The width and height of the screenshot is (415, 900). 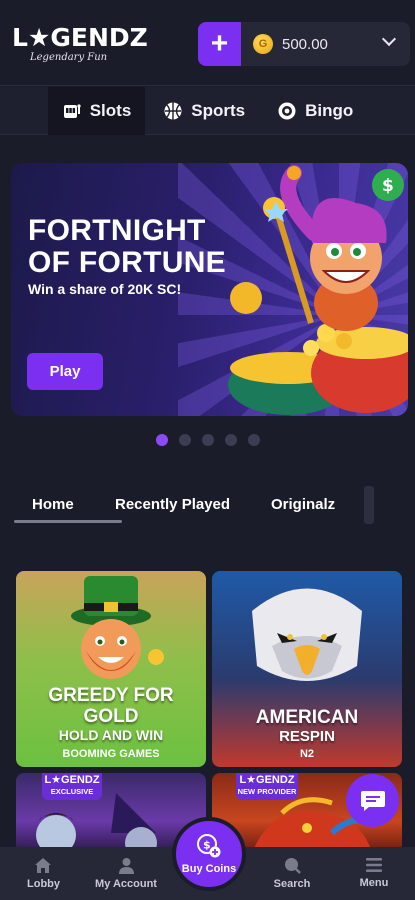 I want to click on tab-originalz: Originalz, so click(x=303, y=504).